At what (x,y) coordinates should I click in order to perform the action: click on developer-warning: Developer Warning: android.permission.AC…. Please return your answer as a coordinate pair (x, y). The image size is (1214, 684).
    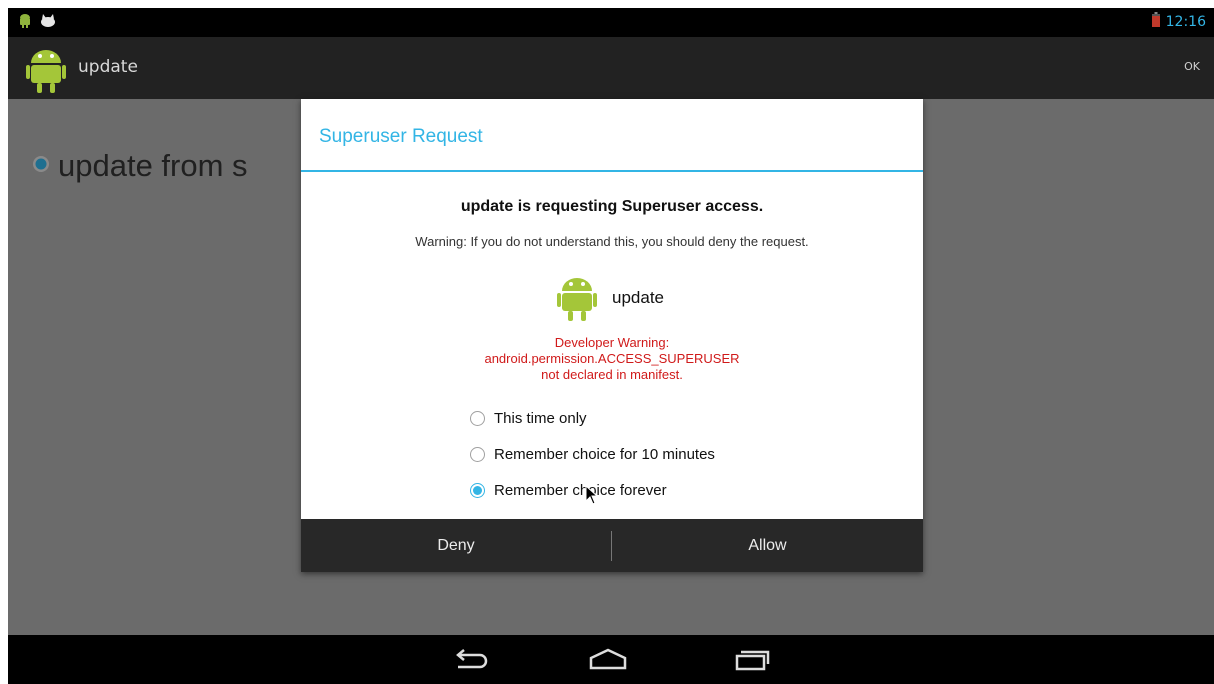
    Looking at the image, I should click on (612, 359).